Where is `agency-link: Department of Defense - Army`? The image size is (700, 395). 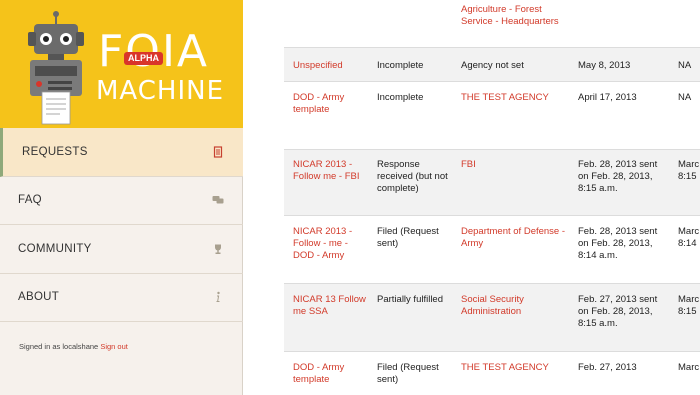 agency-link: Department of Defense - Army is located at coordinates (515, 238).